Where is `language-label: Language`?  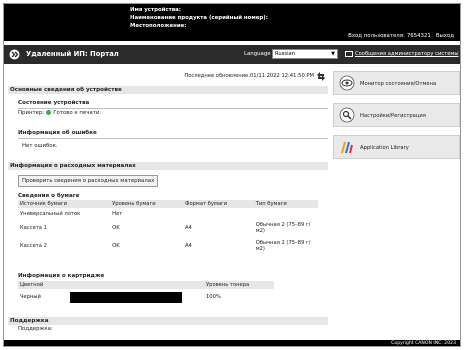 language-label: Language is located at coordinates (257, 54).